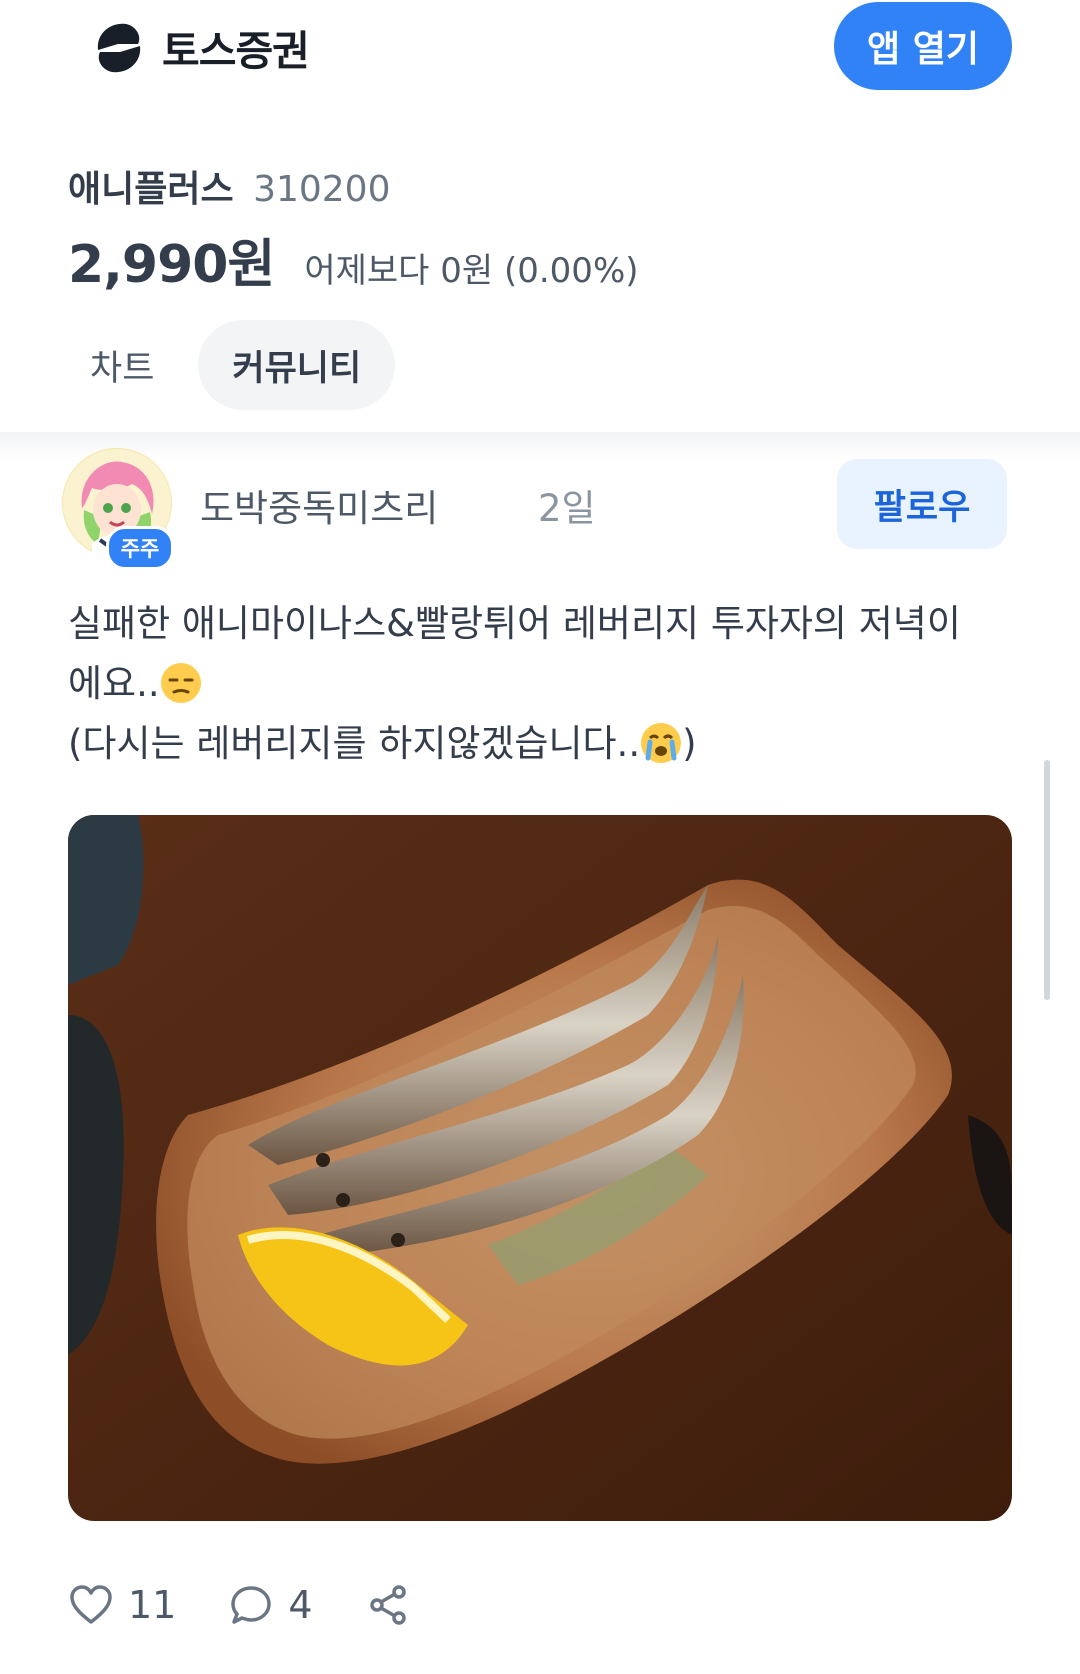 The height and width of the screenshot is (1674, 1080). I want to click on stock-info: 애니플러스 310200 2,990원 어제보다 0원 (0.00%), so click(353, 228).